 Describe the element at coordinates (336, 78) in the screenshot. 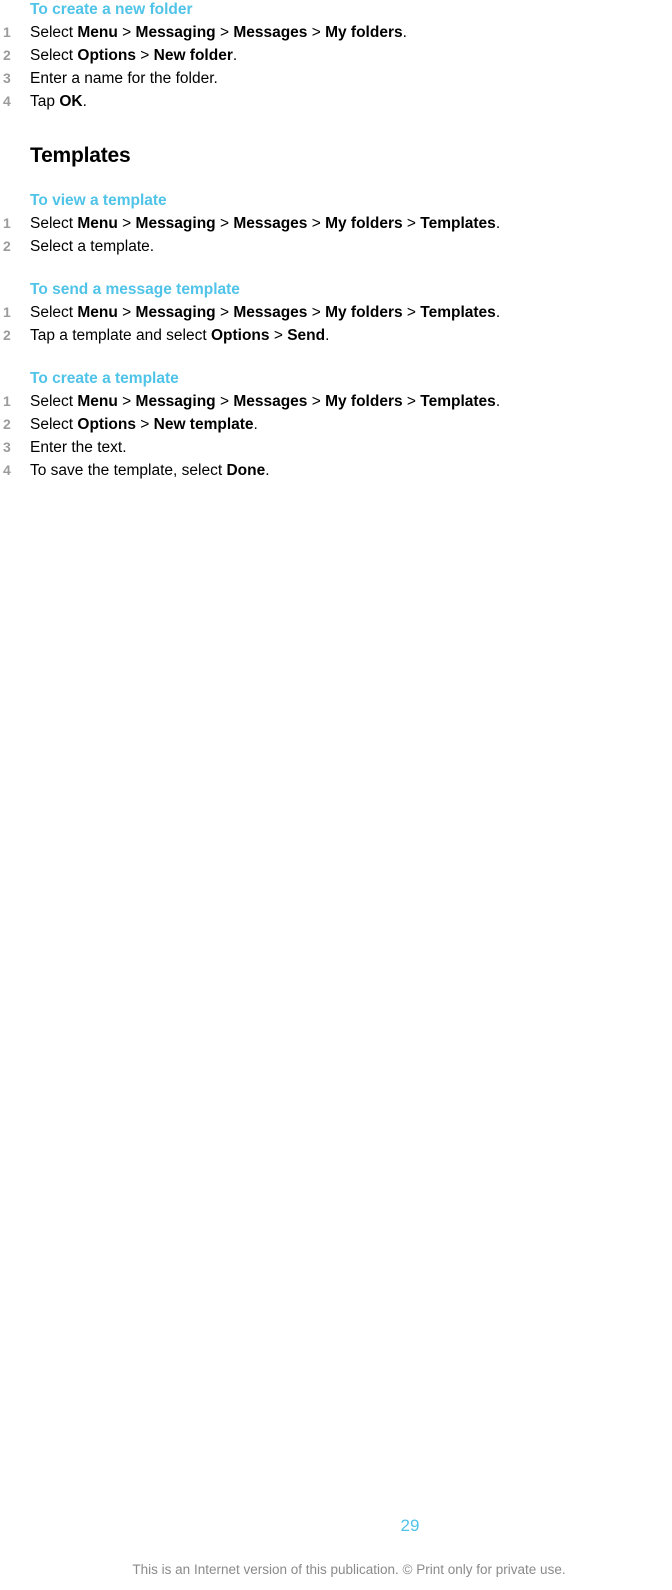

I see `step-item: 3 Enter a name for the folder.` at that location.